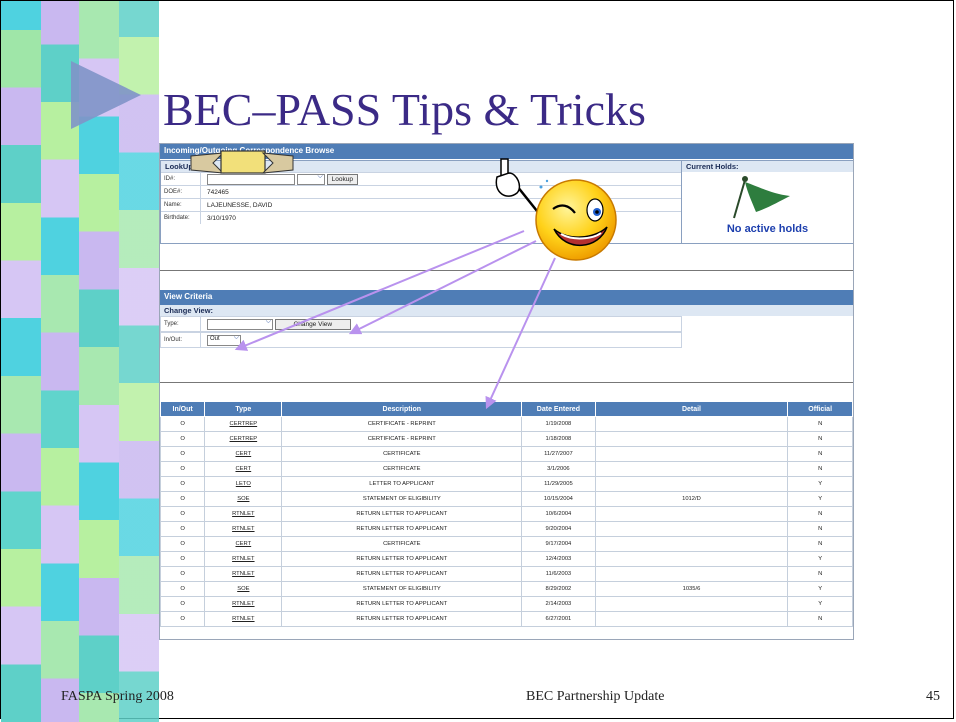  I want to click on cell-description: CERTIFICATE, so click(402, 544).